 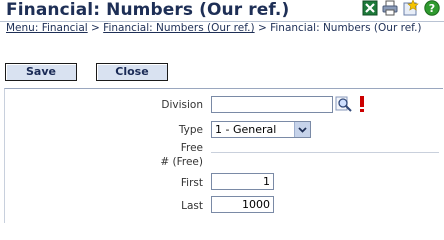 What do you see at coordinates (182, 105) in the screenshot?
I see `division-label: Division` at bounding box center [182, 105].